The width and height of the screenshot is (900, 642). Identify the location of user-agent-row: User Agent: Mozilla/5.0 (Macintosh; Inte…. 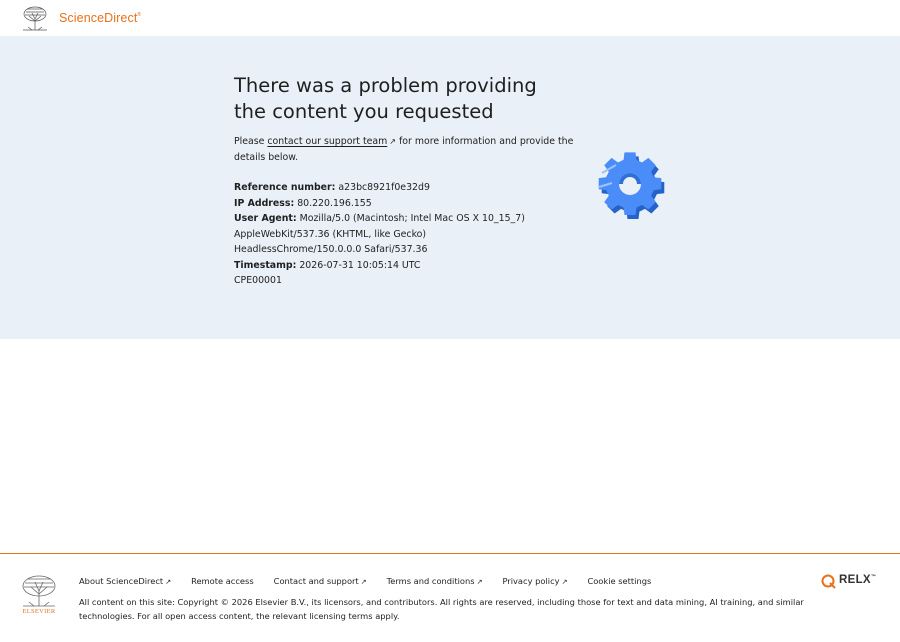
(394, 234).